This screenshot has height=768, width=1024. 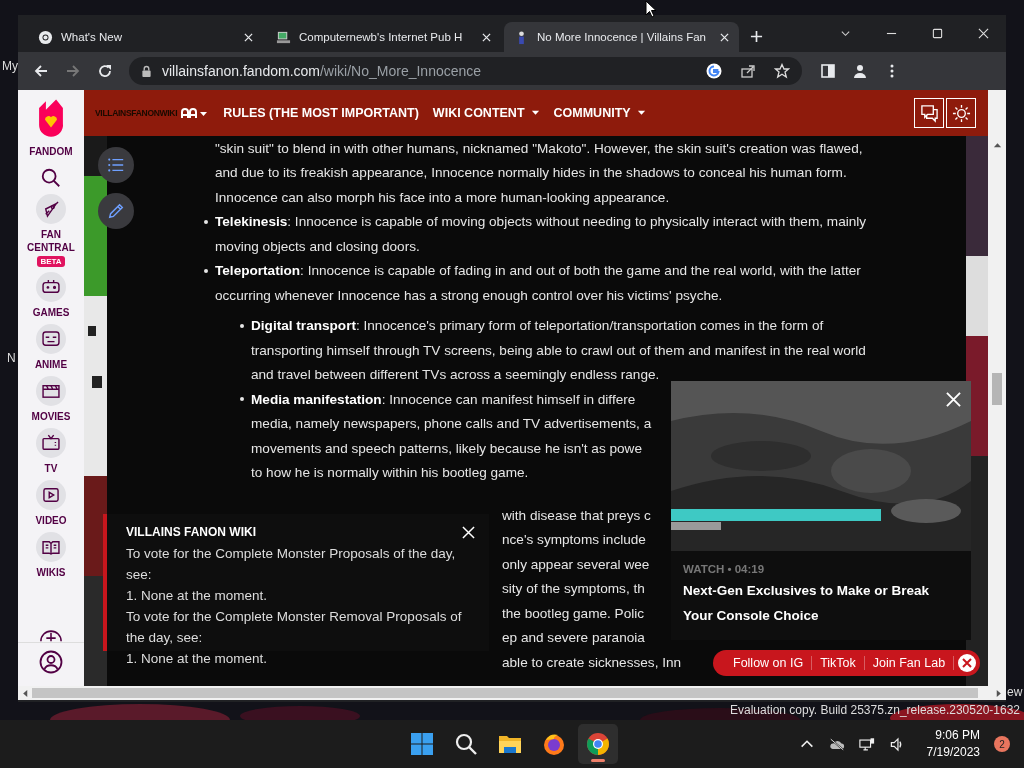 What do you see at coordinates (469, 295) in the screenshot?
I see `article-text: occurring whenever Innocence has a strong enough control over his victims' psyche.` at bounding box center [469, 295].